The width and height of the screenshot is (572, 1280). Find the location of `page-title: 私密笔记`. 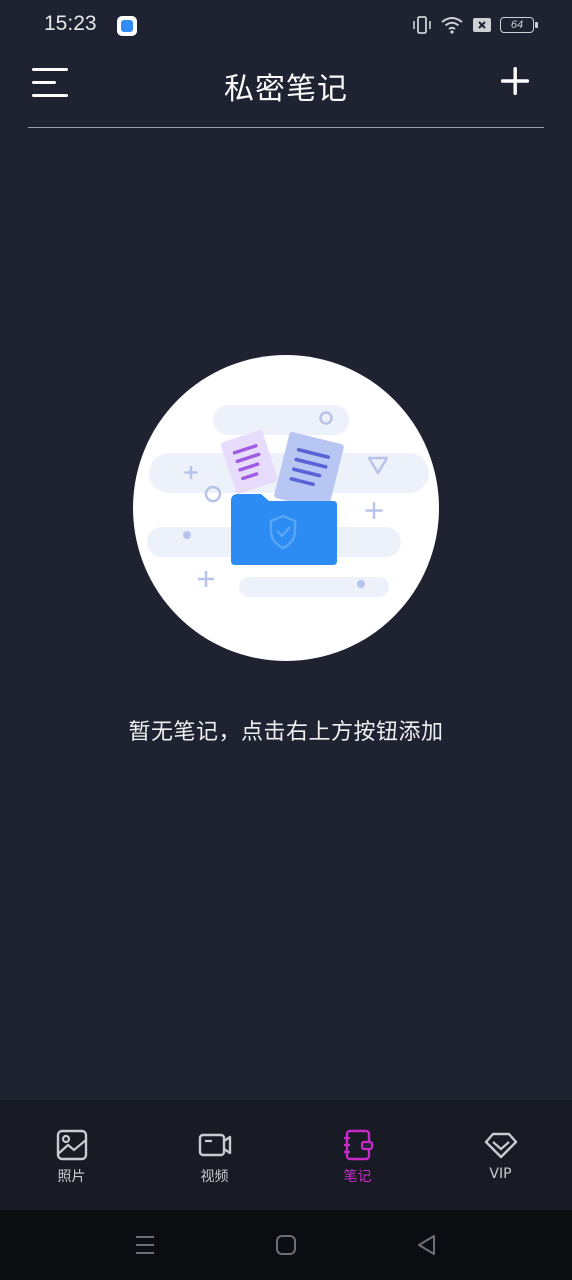

page-title: 私密笔记 is located at coordinates (286, 89).